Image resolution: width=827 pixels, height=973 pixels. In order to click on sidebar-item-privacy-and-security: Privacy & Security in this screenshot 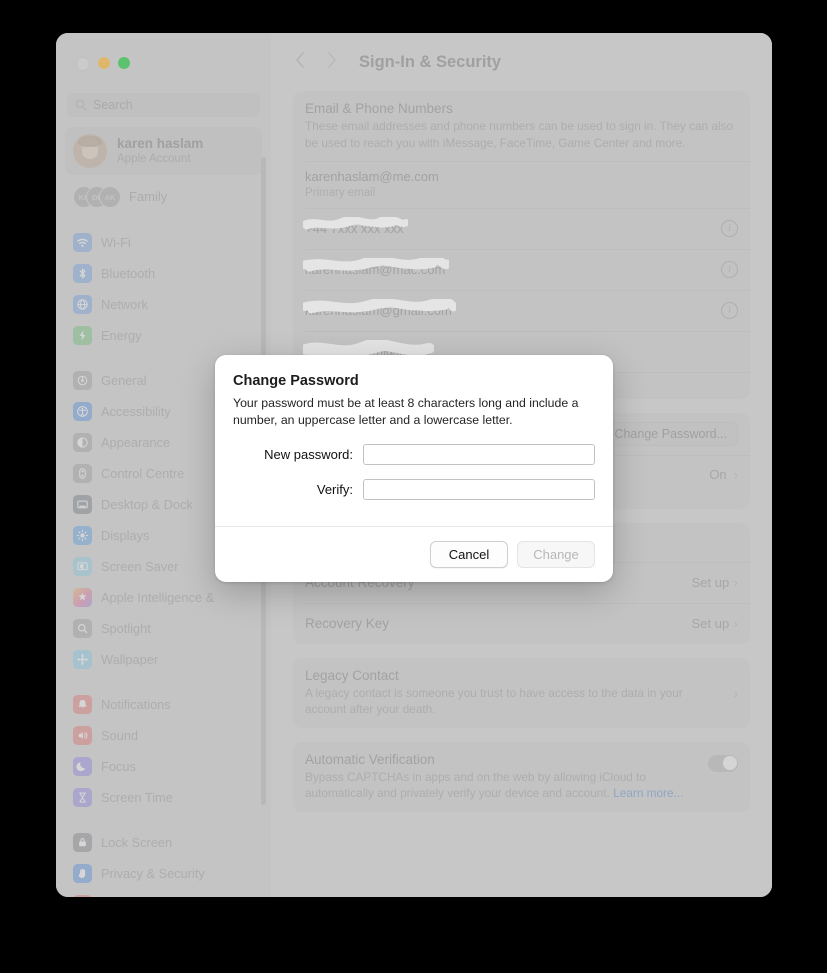, I will do `click(163, 873)`.